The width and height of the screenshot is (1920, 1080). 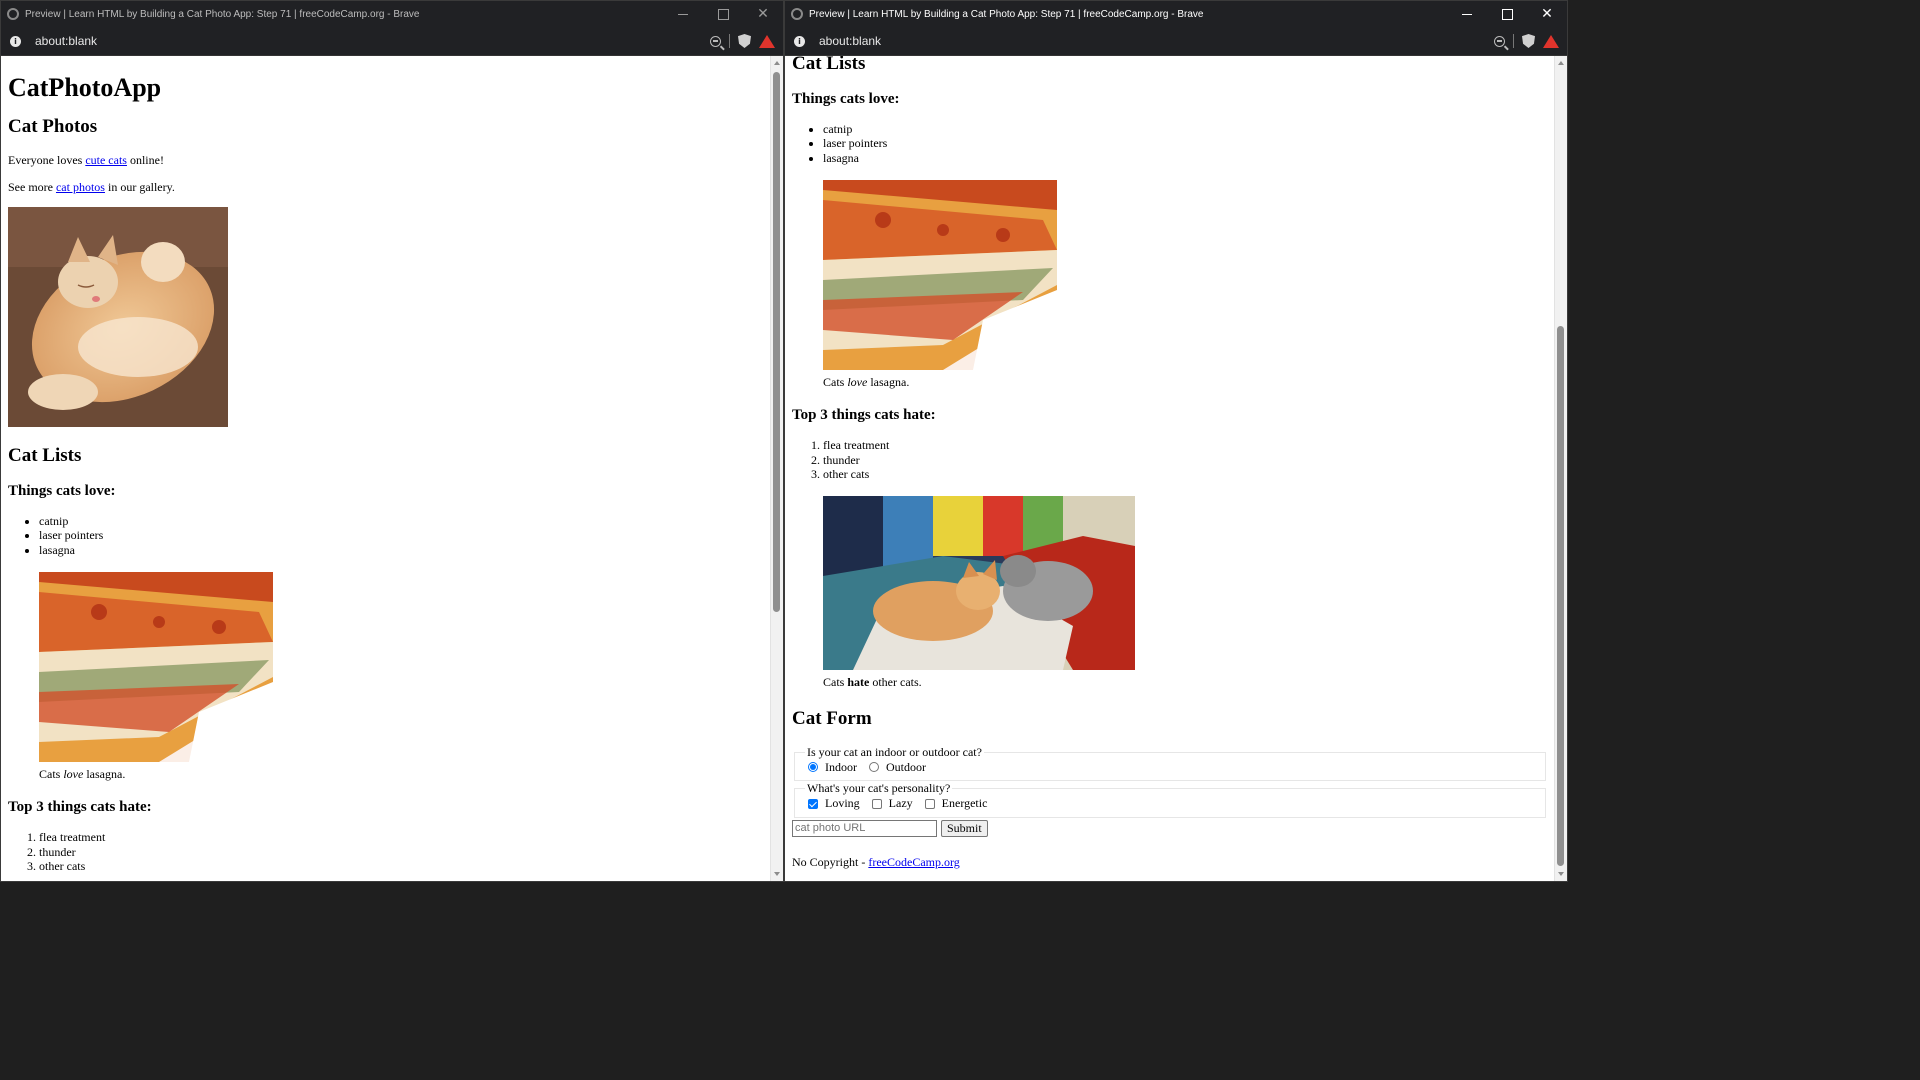 I want to click on cats-figure: Cats hate other cats., so click(x=1185, y=593).